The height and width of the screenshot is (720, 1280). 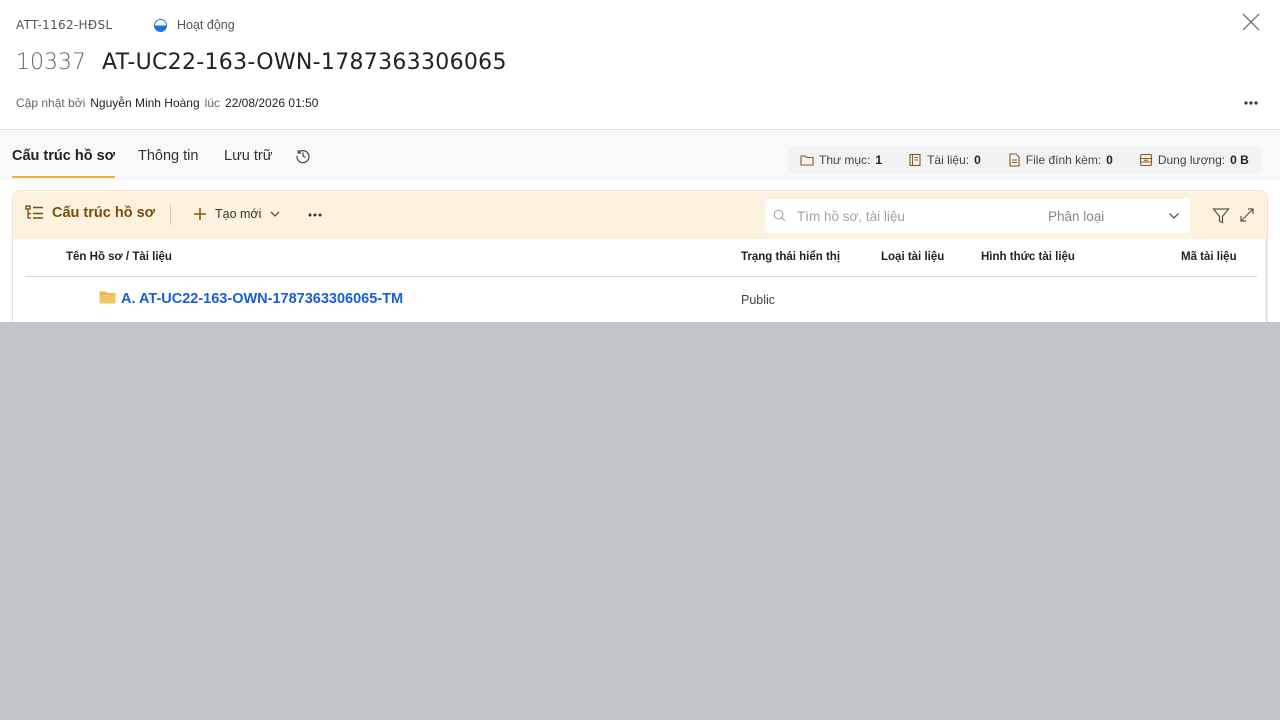 What do you see at coordinates (912, 257) in the screenshot?
I see `column-header-type: Loại tài liệu` at bounding box center [912, 257].